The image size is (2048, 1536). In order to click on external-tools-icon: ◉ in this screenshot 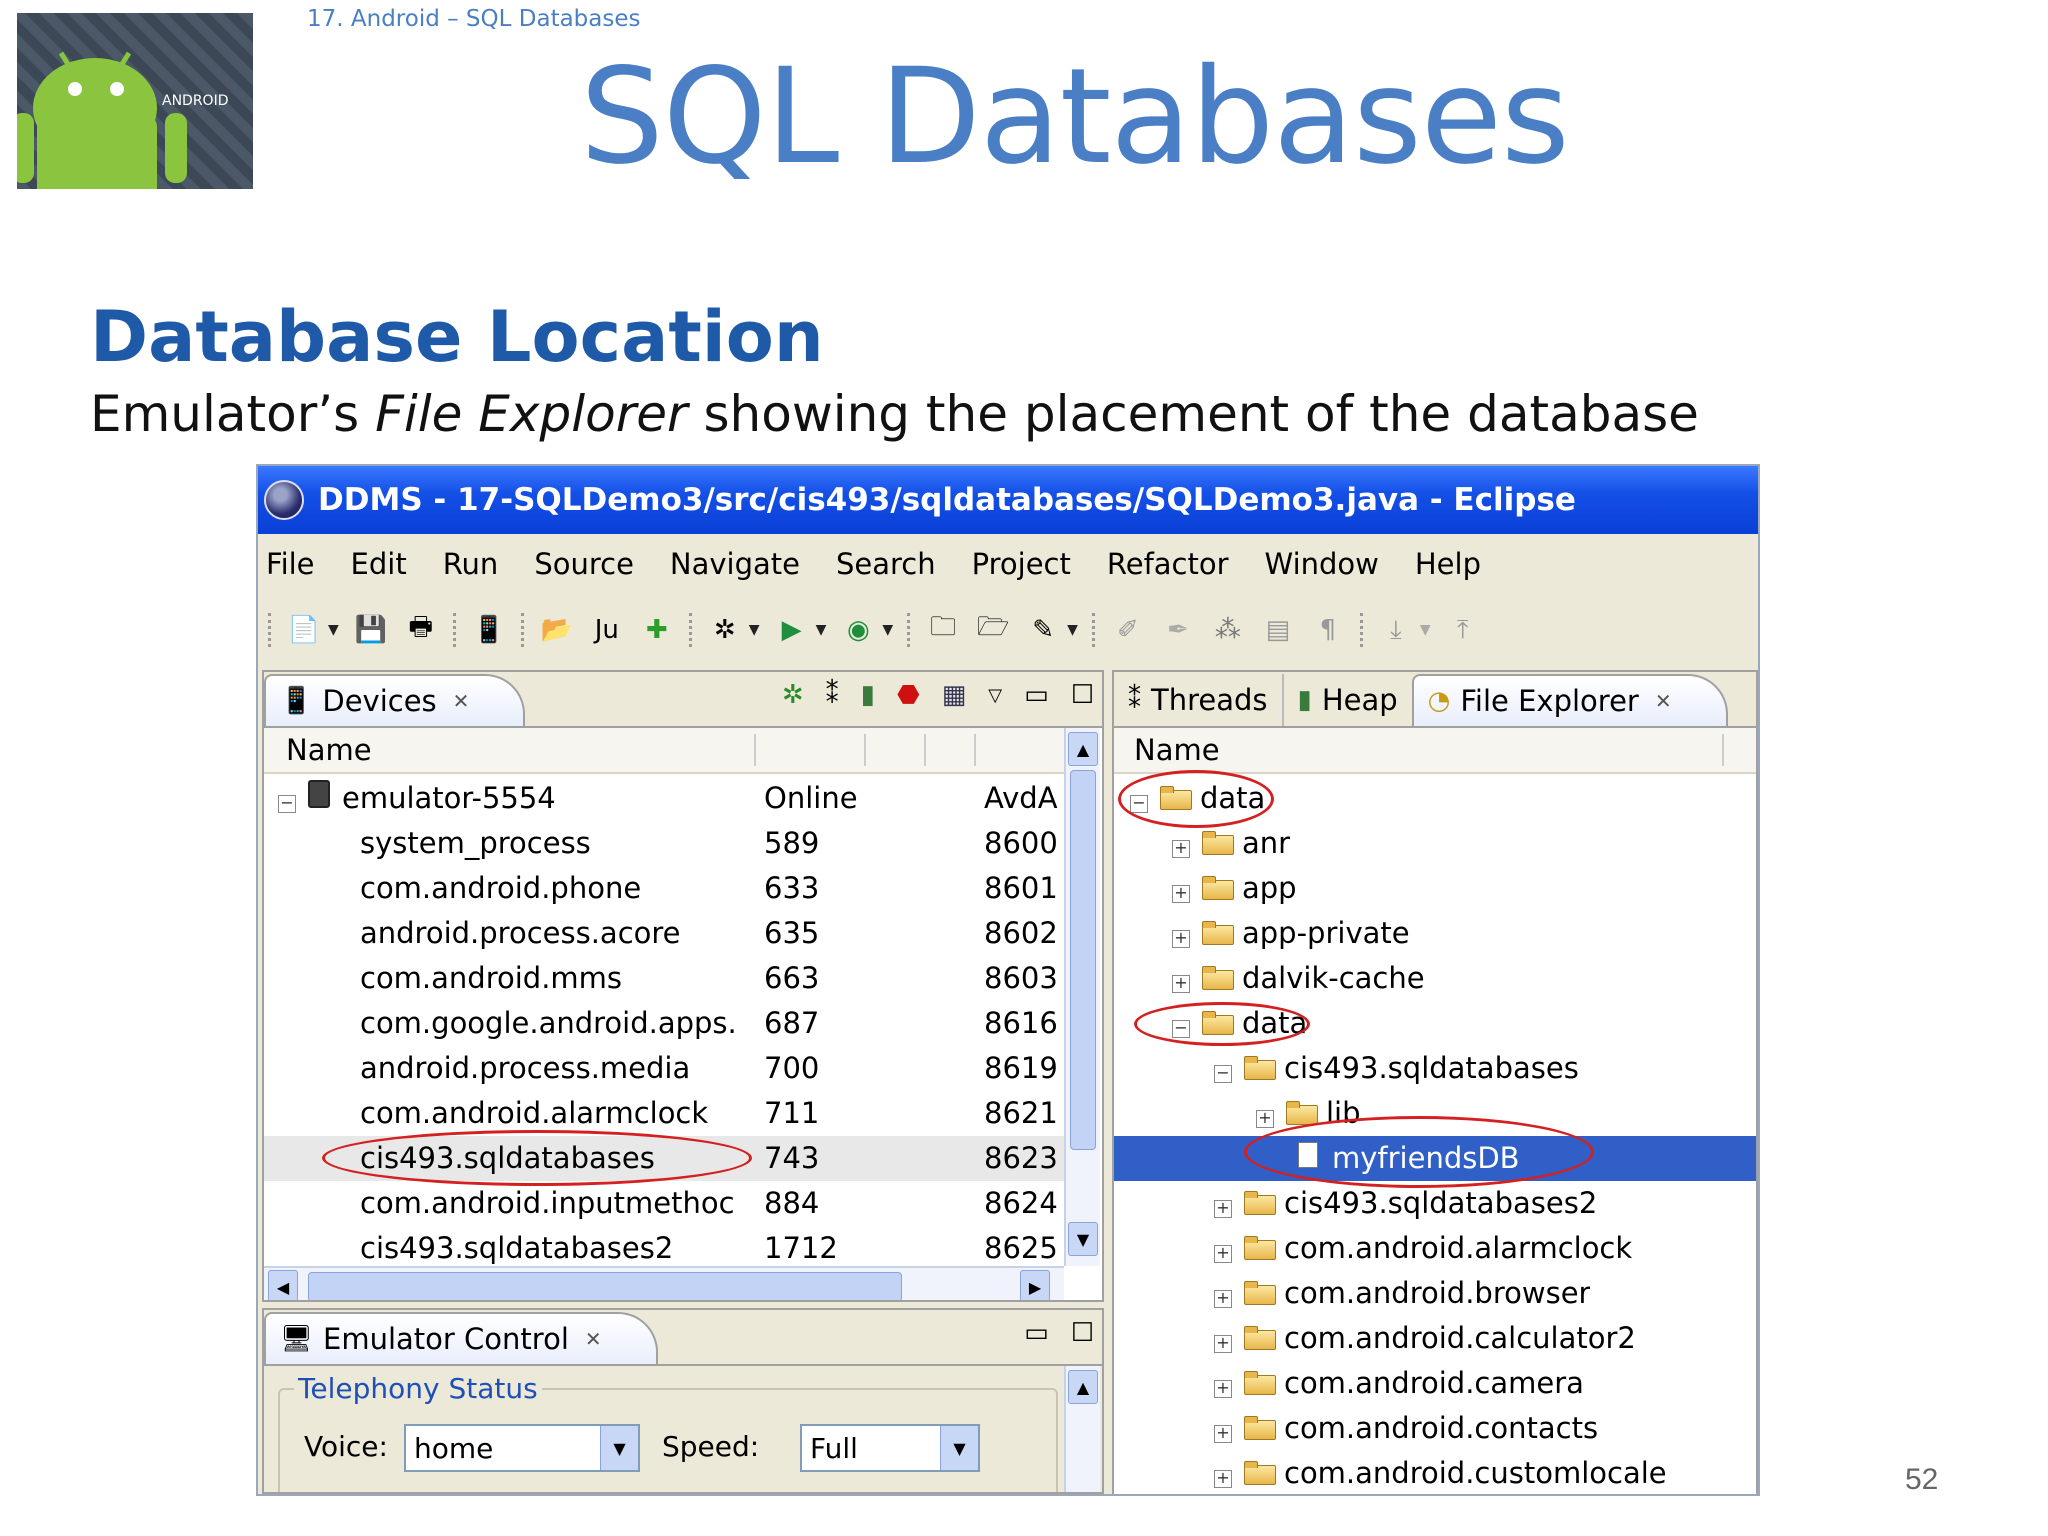, I will do `click(858, 630)`.